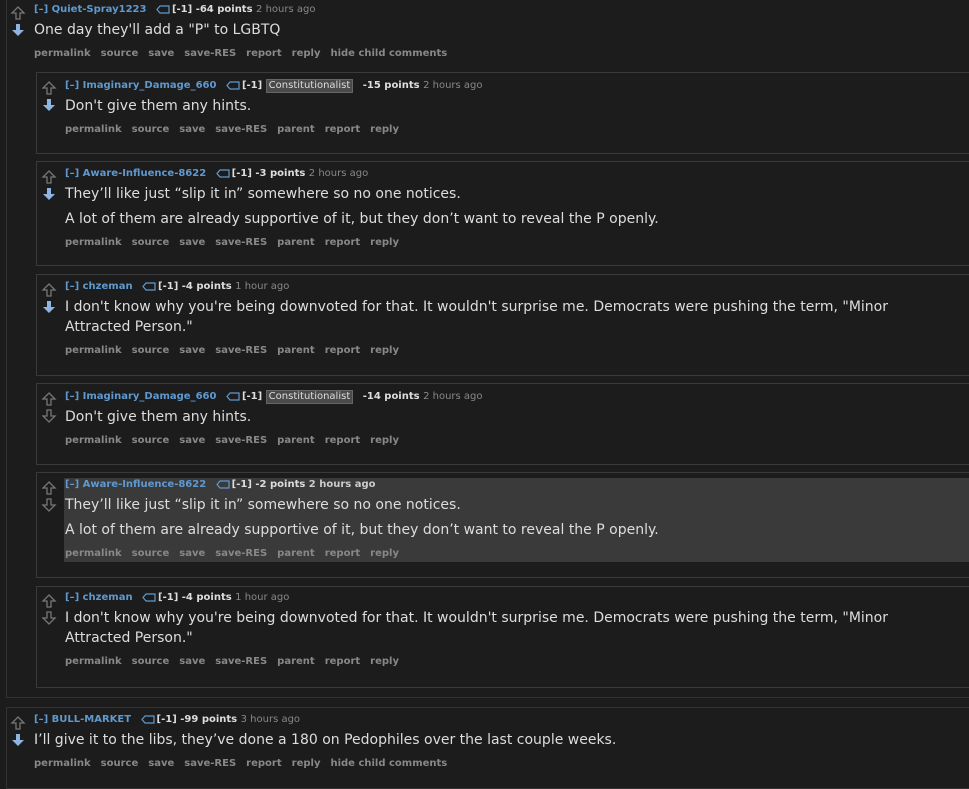  I want to click on author-link: Quiet-Spray1223, so click(99, 9).